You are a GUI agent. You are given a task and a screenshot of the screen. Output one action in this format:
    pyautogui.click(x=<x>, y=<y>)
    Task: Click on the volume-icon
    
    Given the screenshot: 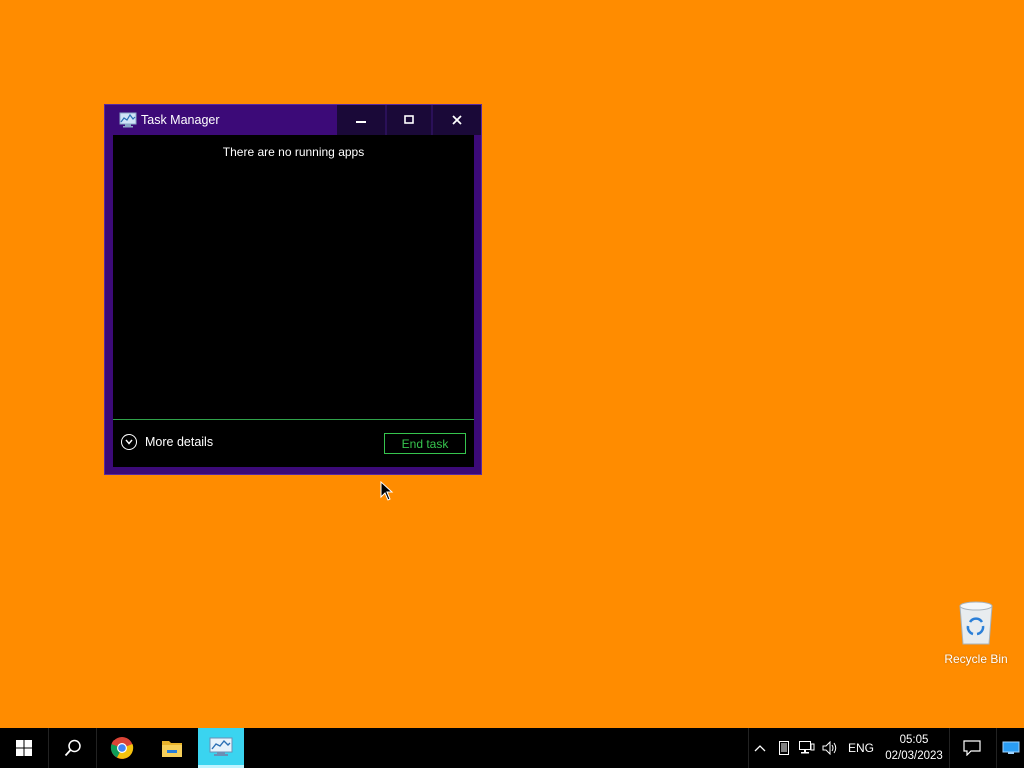 What is the action you would take?
    pyautogui.click(x=829, y=748)
    